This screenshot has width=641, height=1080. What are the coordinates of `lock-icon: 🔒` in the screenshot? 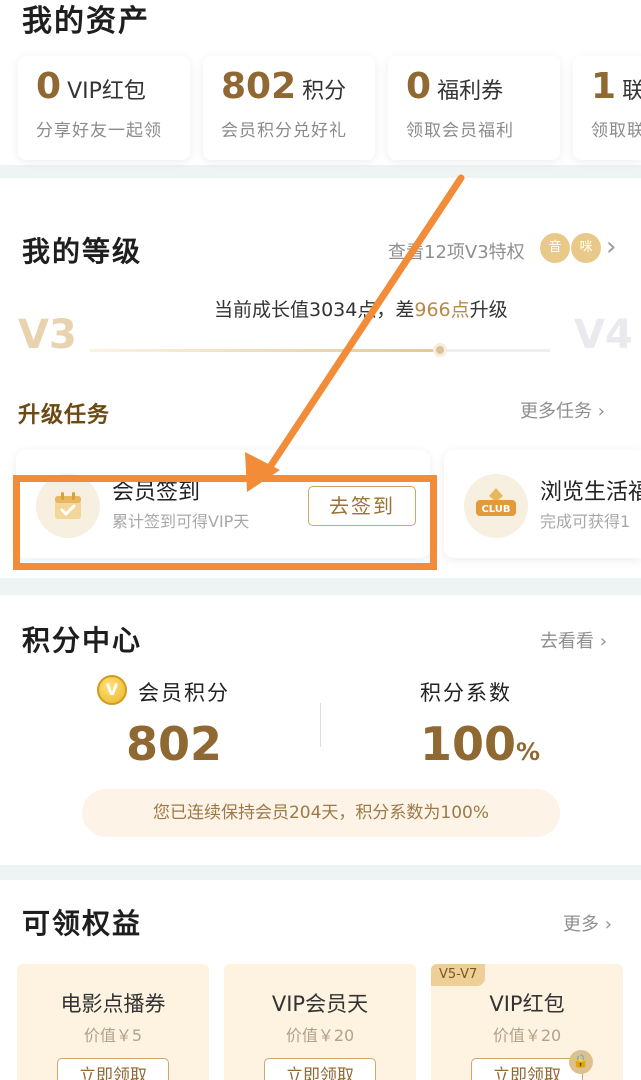 It's located at (581, 1062).